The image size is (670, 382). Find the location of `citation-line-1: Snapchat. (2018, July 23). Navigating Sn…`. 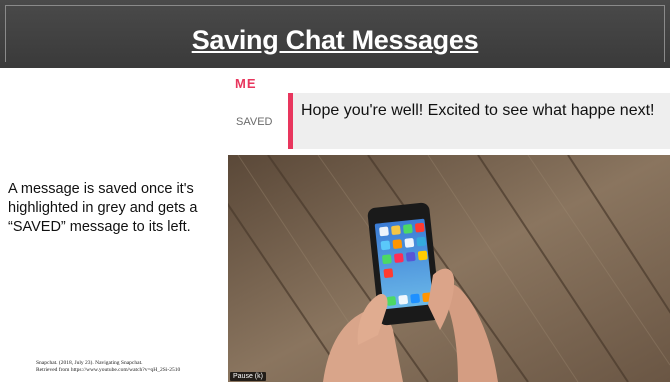

citation-line-1: Snapchat. (2018, July 23). Navigating Sn… is located at coordinates (89, 363).